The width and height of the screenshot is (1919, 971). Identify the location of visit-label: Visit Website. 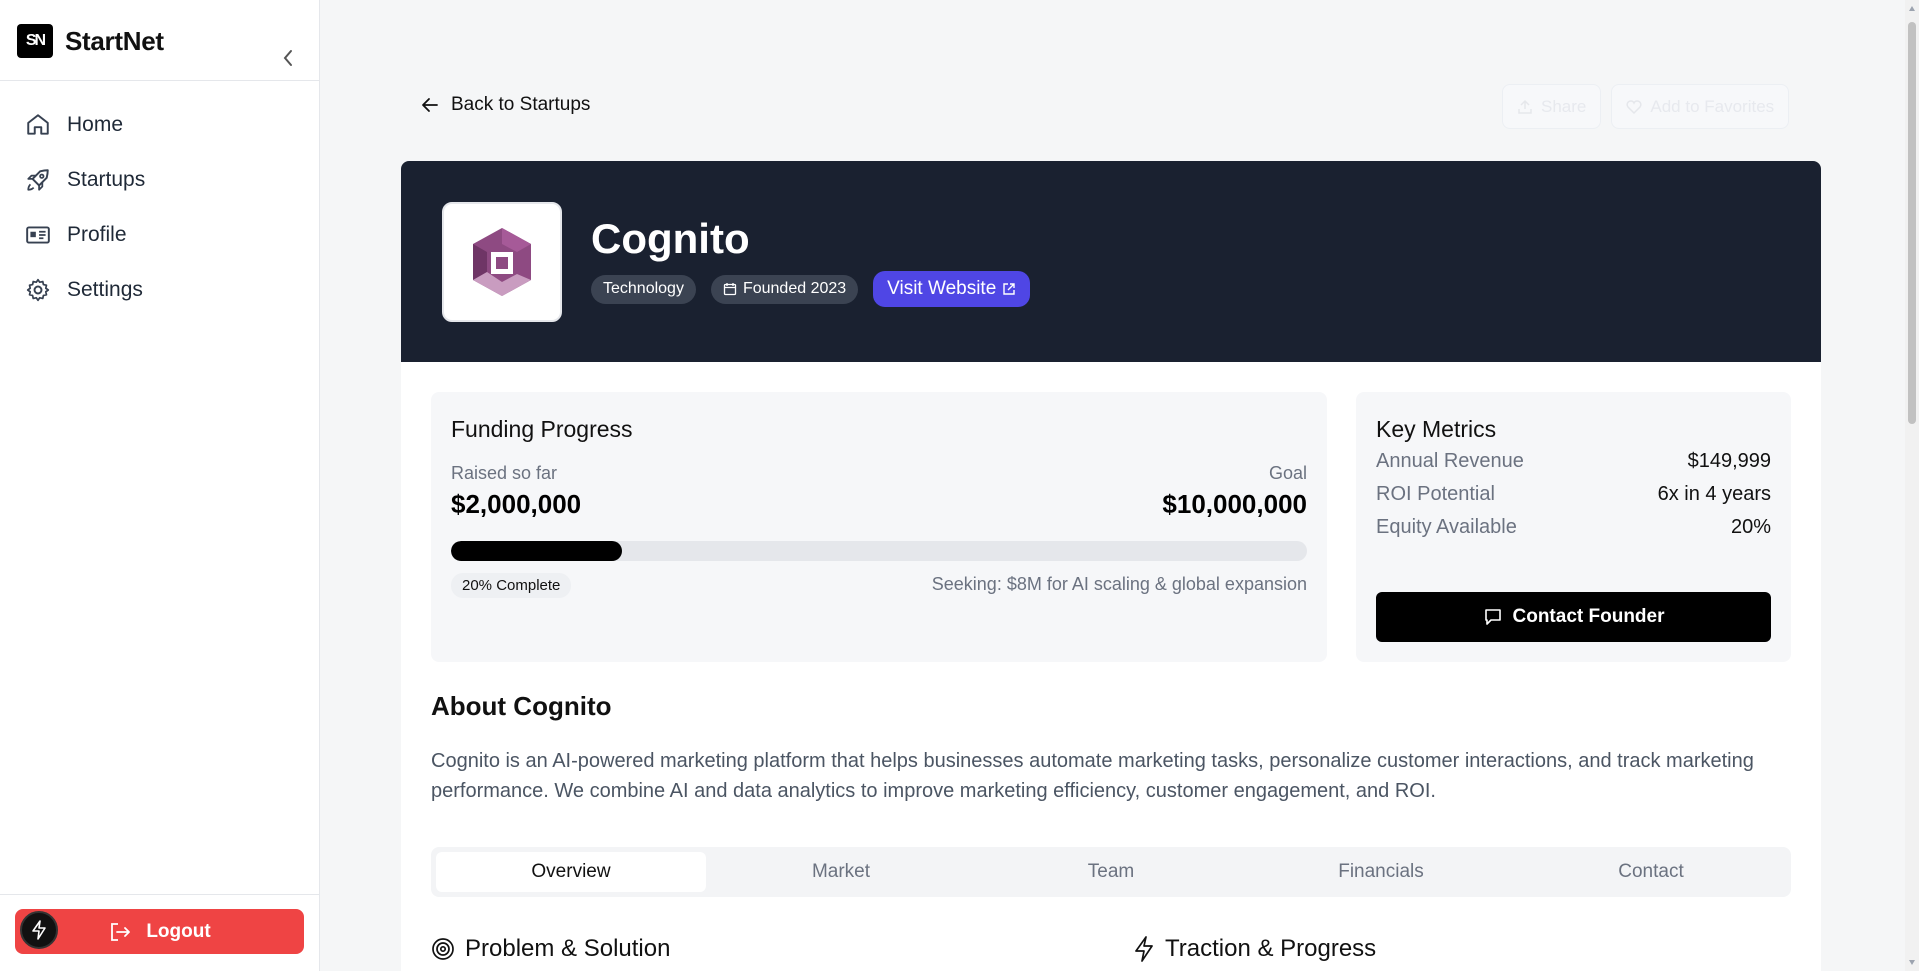
(942, 288).